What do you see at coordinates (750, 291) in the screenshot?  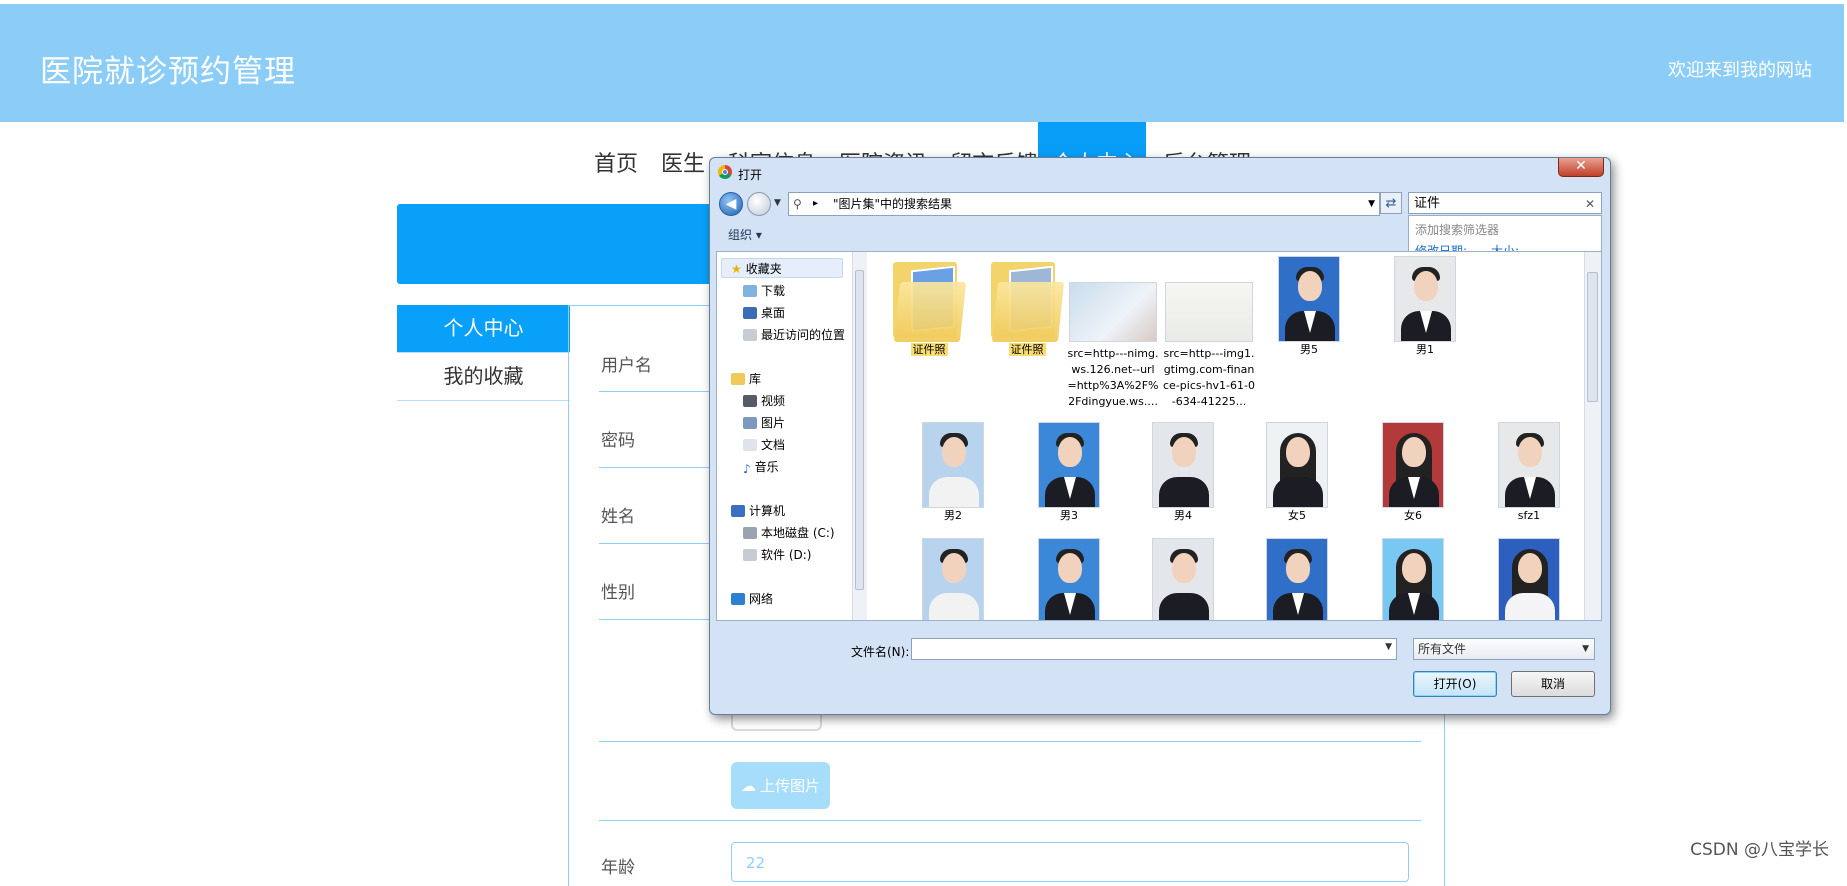 I see `downloads-folder-icon` at bounding box center [750, 291].